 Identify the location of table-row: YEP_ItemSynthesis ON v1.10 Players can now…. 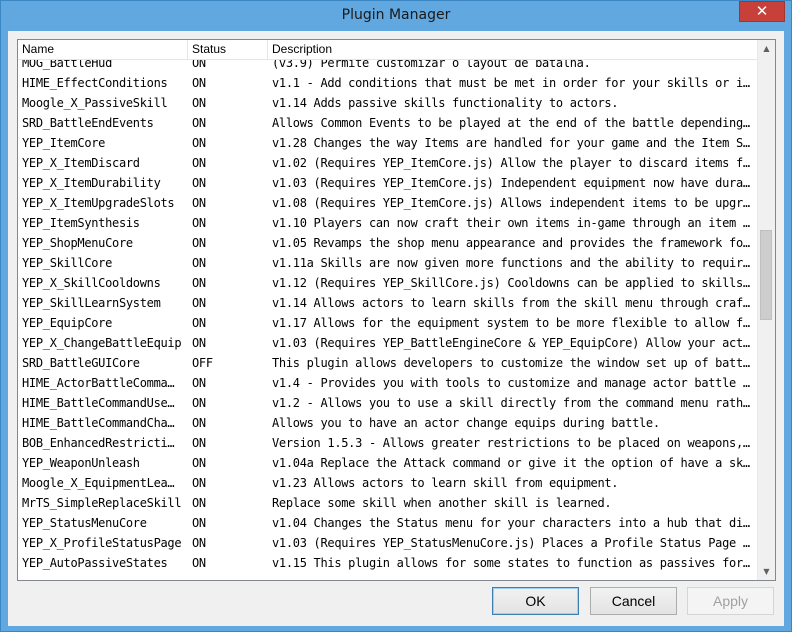
(388, 223).